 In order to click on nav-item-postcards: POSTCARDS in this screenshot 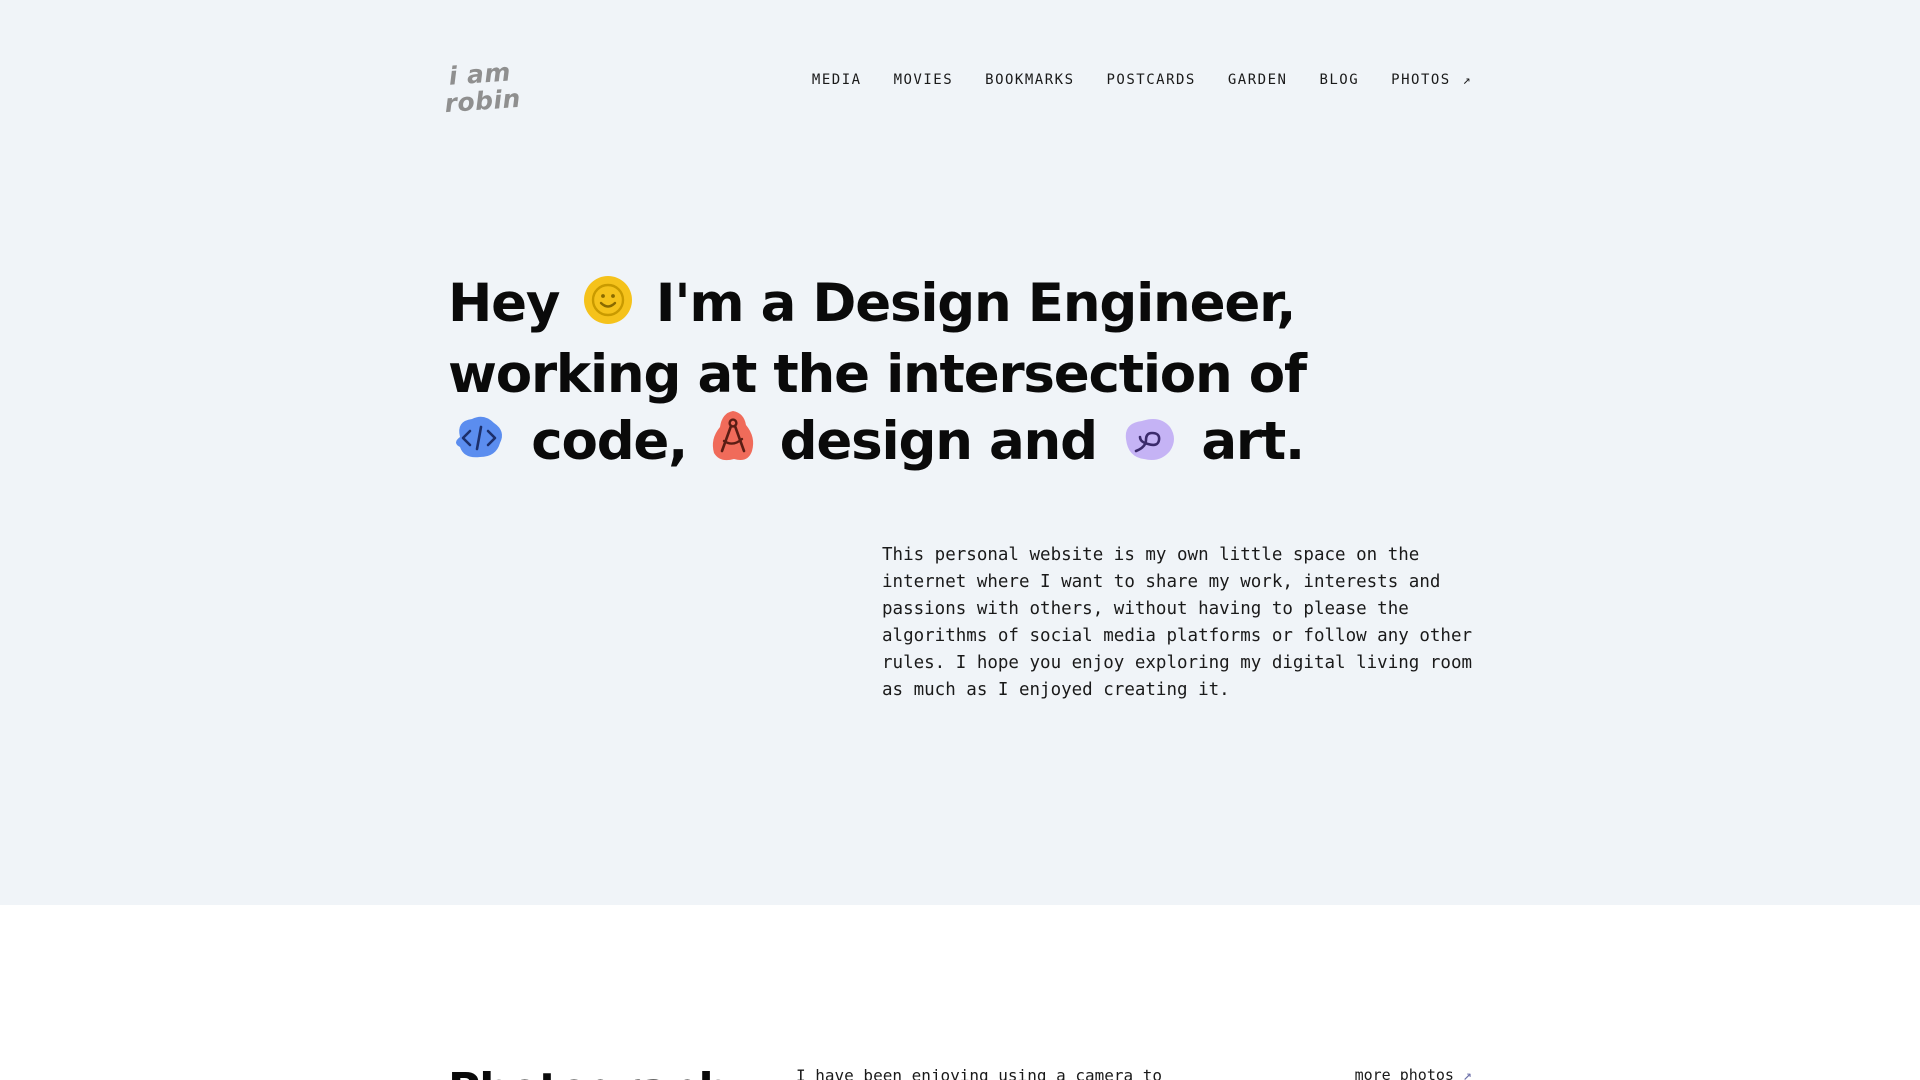, I will do `click(1151, 80)`.